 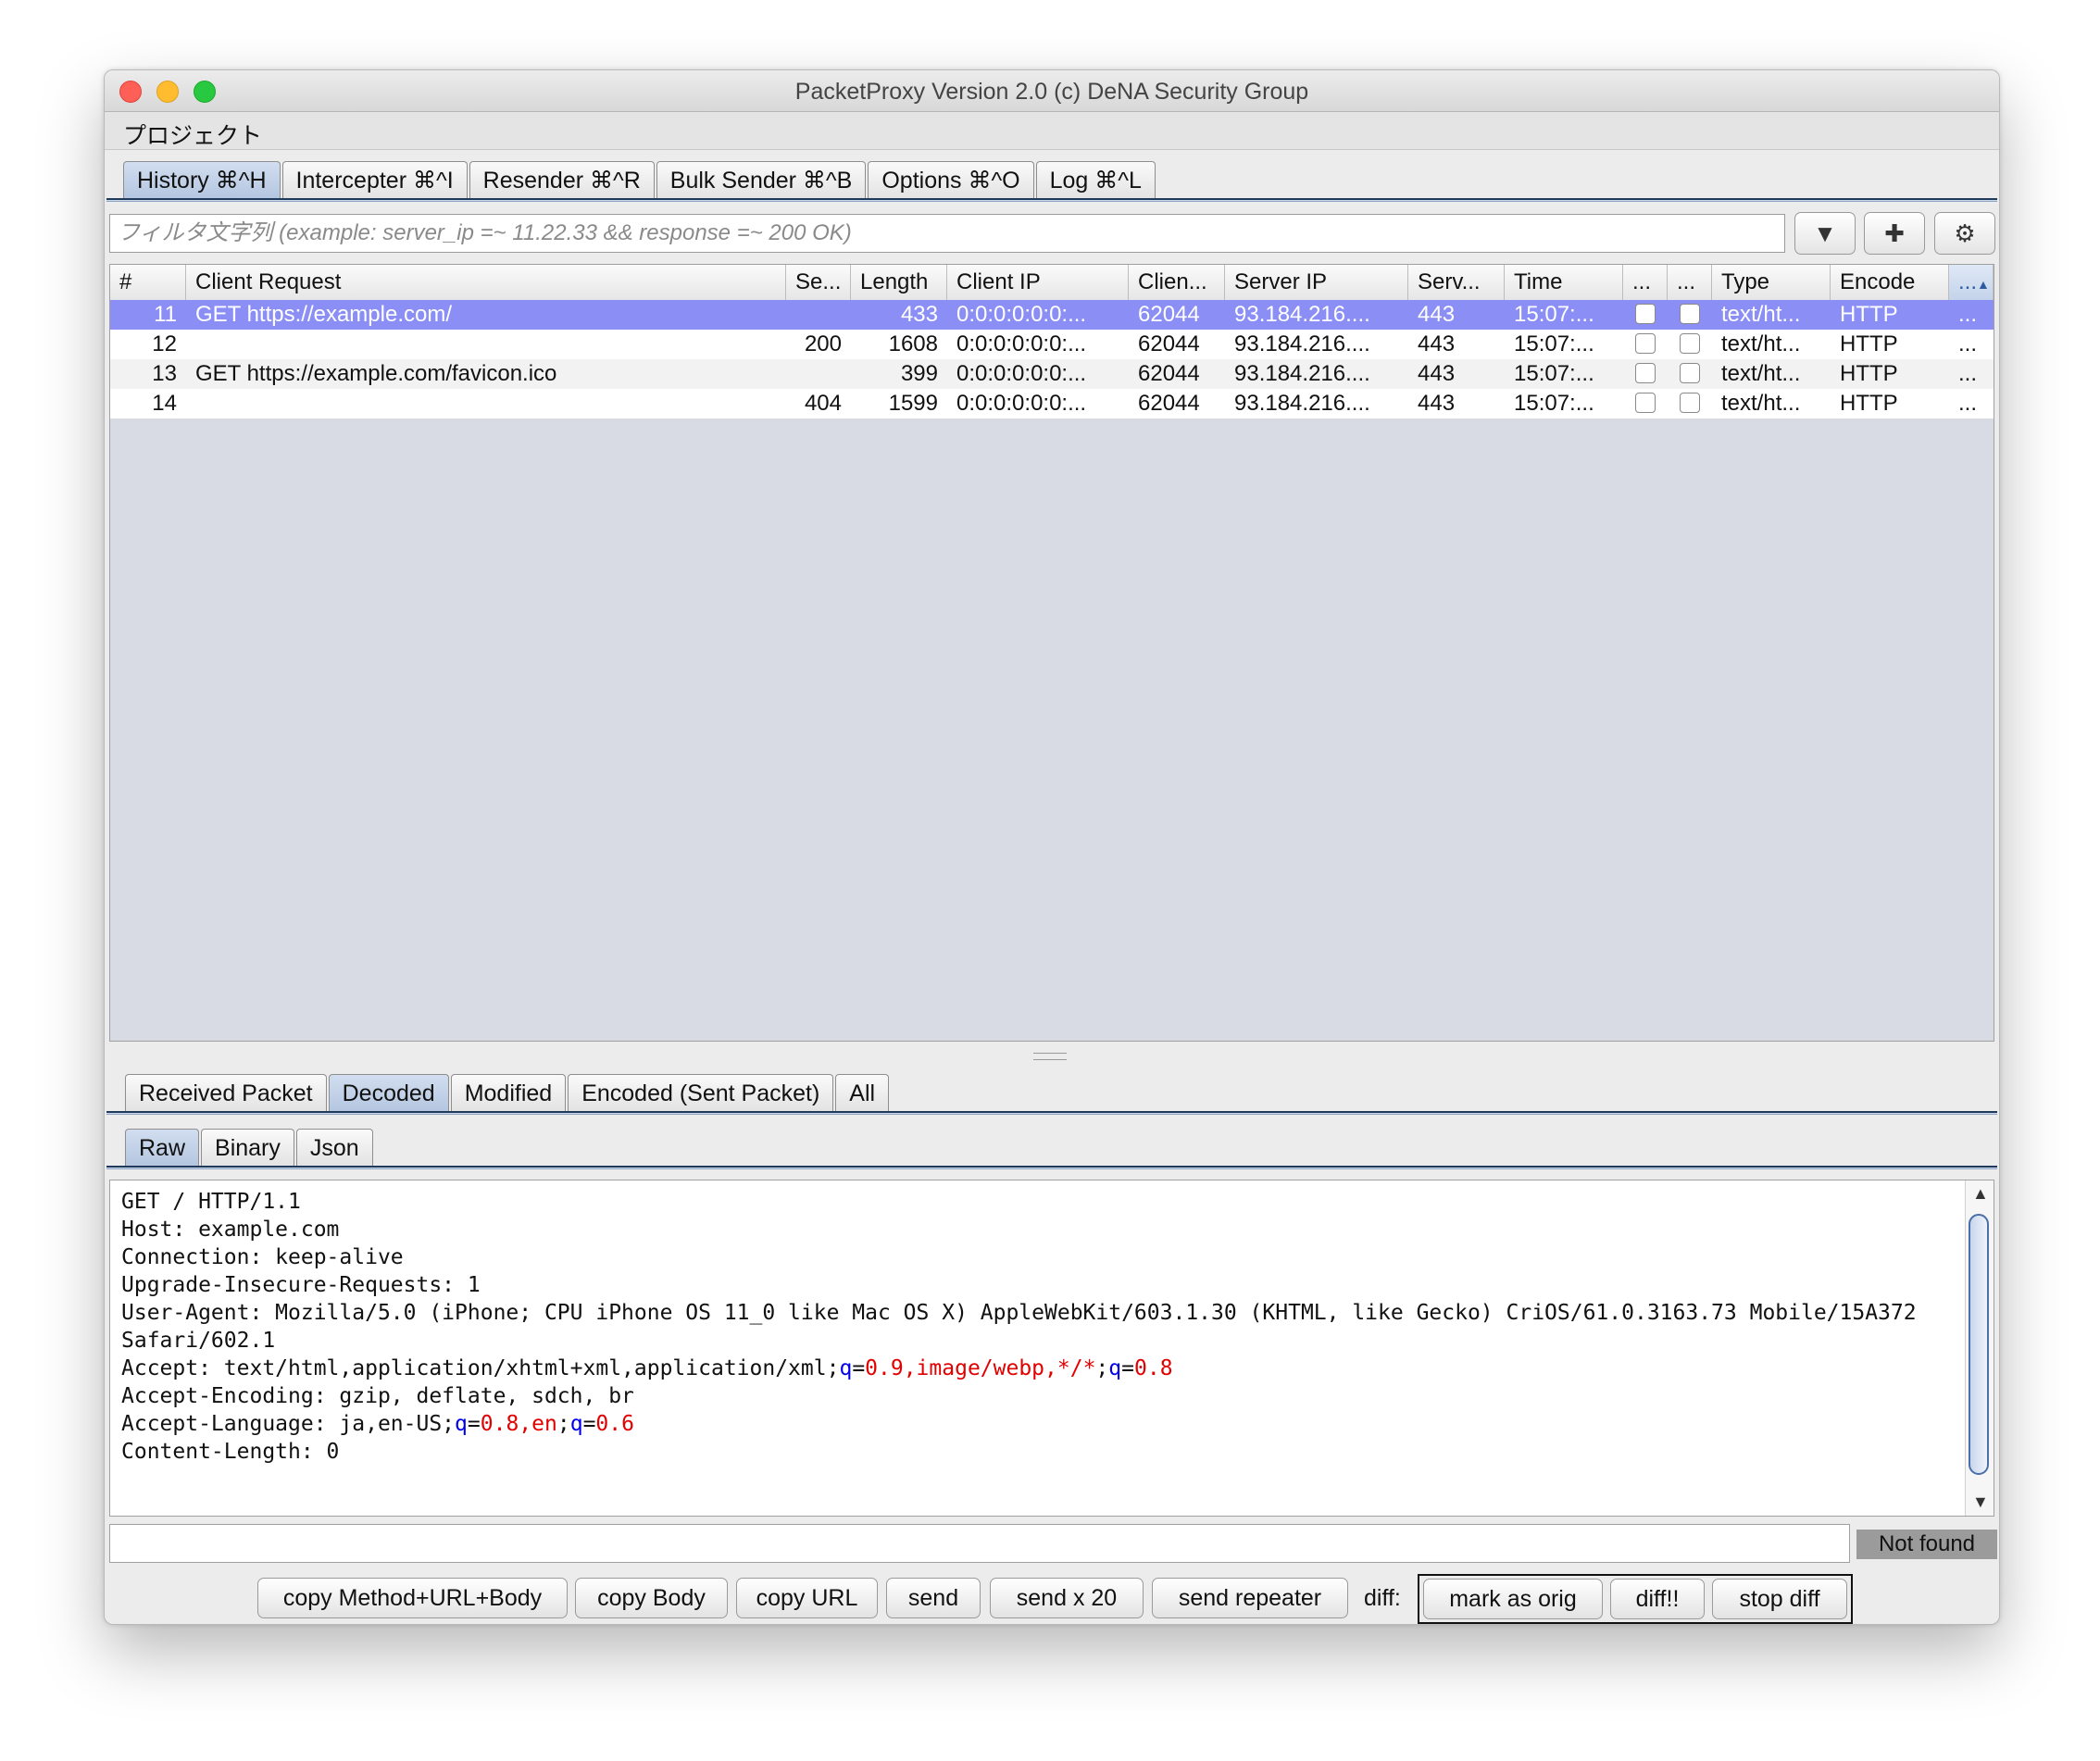 I want to click on menu-project: プロジェクト, so click(x=192, y=134).